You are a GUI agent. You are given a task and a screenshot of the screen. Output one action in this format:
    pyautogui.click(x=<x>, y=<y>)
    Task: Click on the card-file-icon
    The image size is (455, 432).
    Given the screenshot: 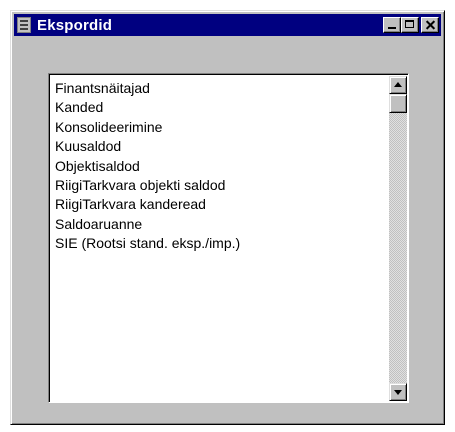 What is the action you would take?
    pyautogui.click(x=24, y=25)
    